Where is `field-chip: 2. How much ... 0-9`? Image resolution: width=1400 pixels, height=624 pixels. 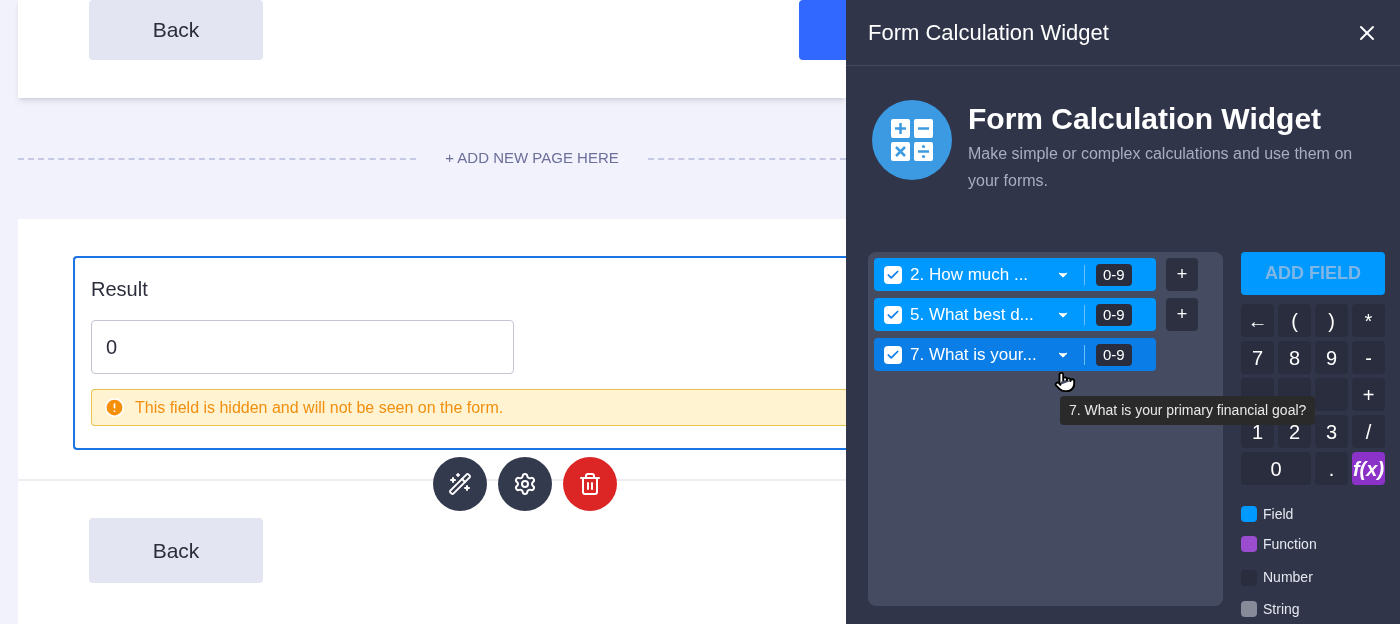 field-chip: 2. How much ... 0-9 is located at coordinates (1015, 274).